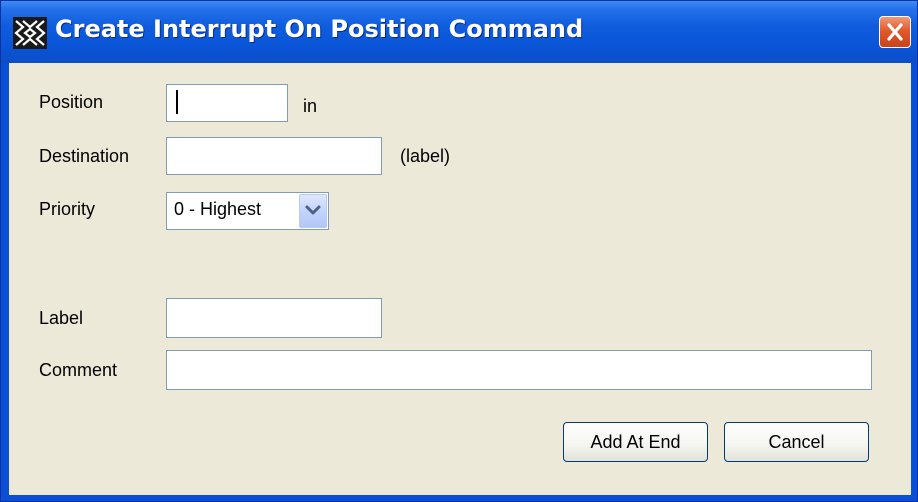 This screenshot has width=918, height=502. I want to click on destination-label: Destination, so click(84, 156).